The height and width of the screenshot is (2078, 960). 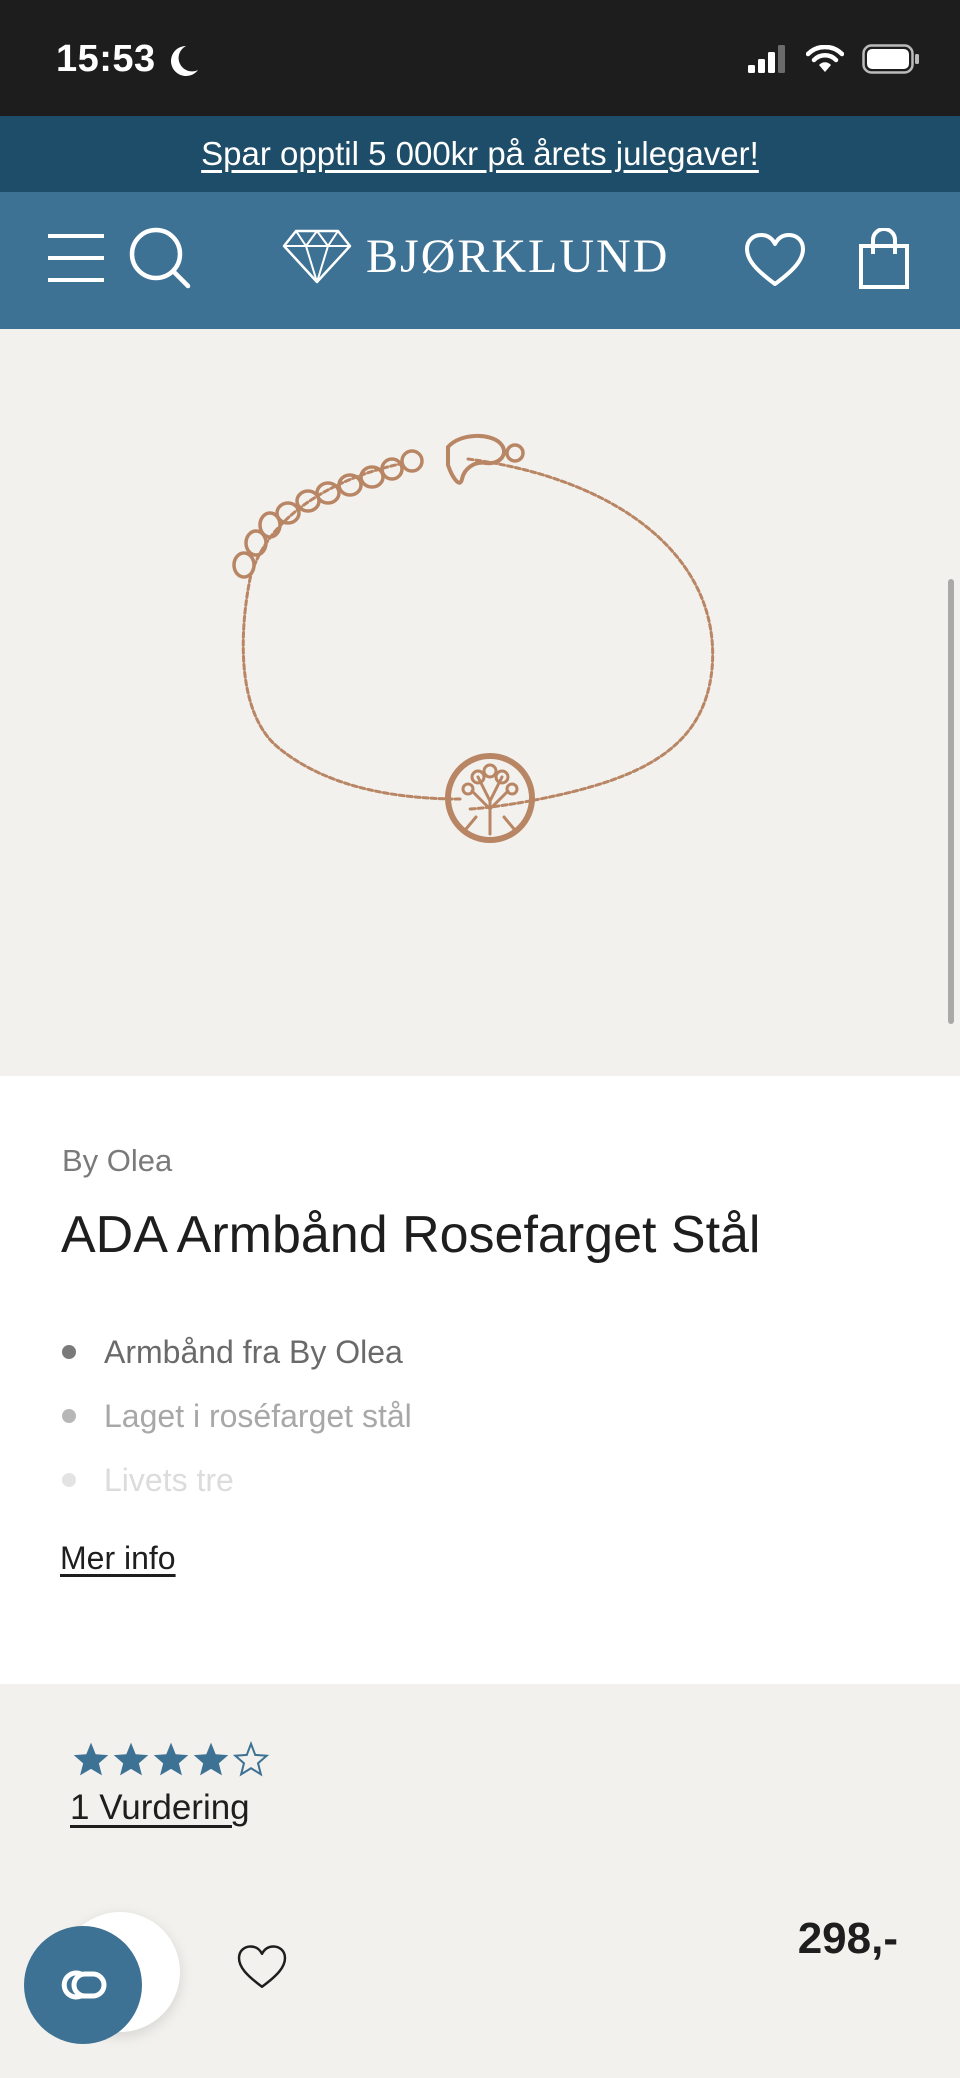 What do you see at coordinates (169, 1479) in the screenshot?
I see `feature-text: Livets tre` at bounding box center [169, 1479].